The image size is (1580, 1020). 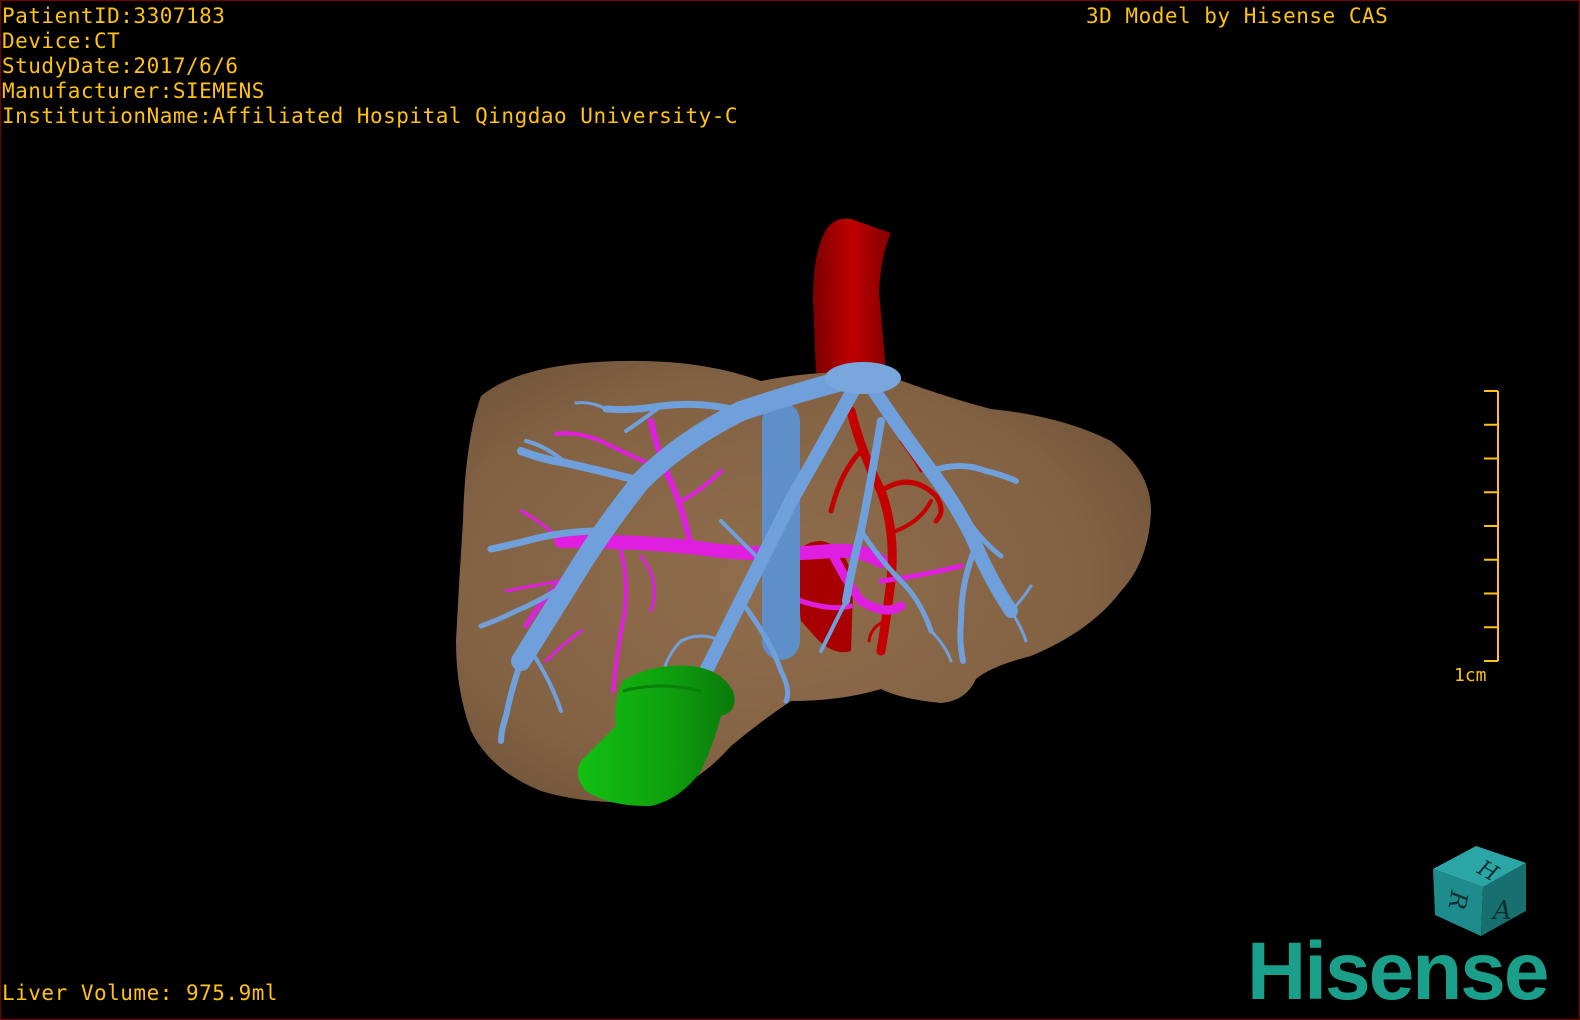 I want to click on scale-bar, so click(x=1491, y=526).